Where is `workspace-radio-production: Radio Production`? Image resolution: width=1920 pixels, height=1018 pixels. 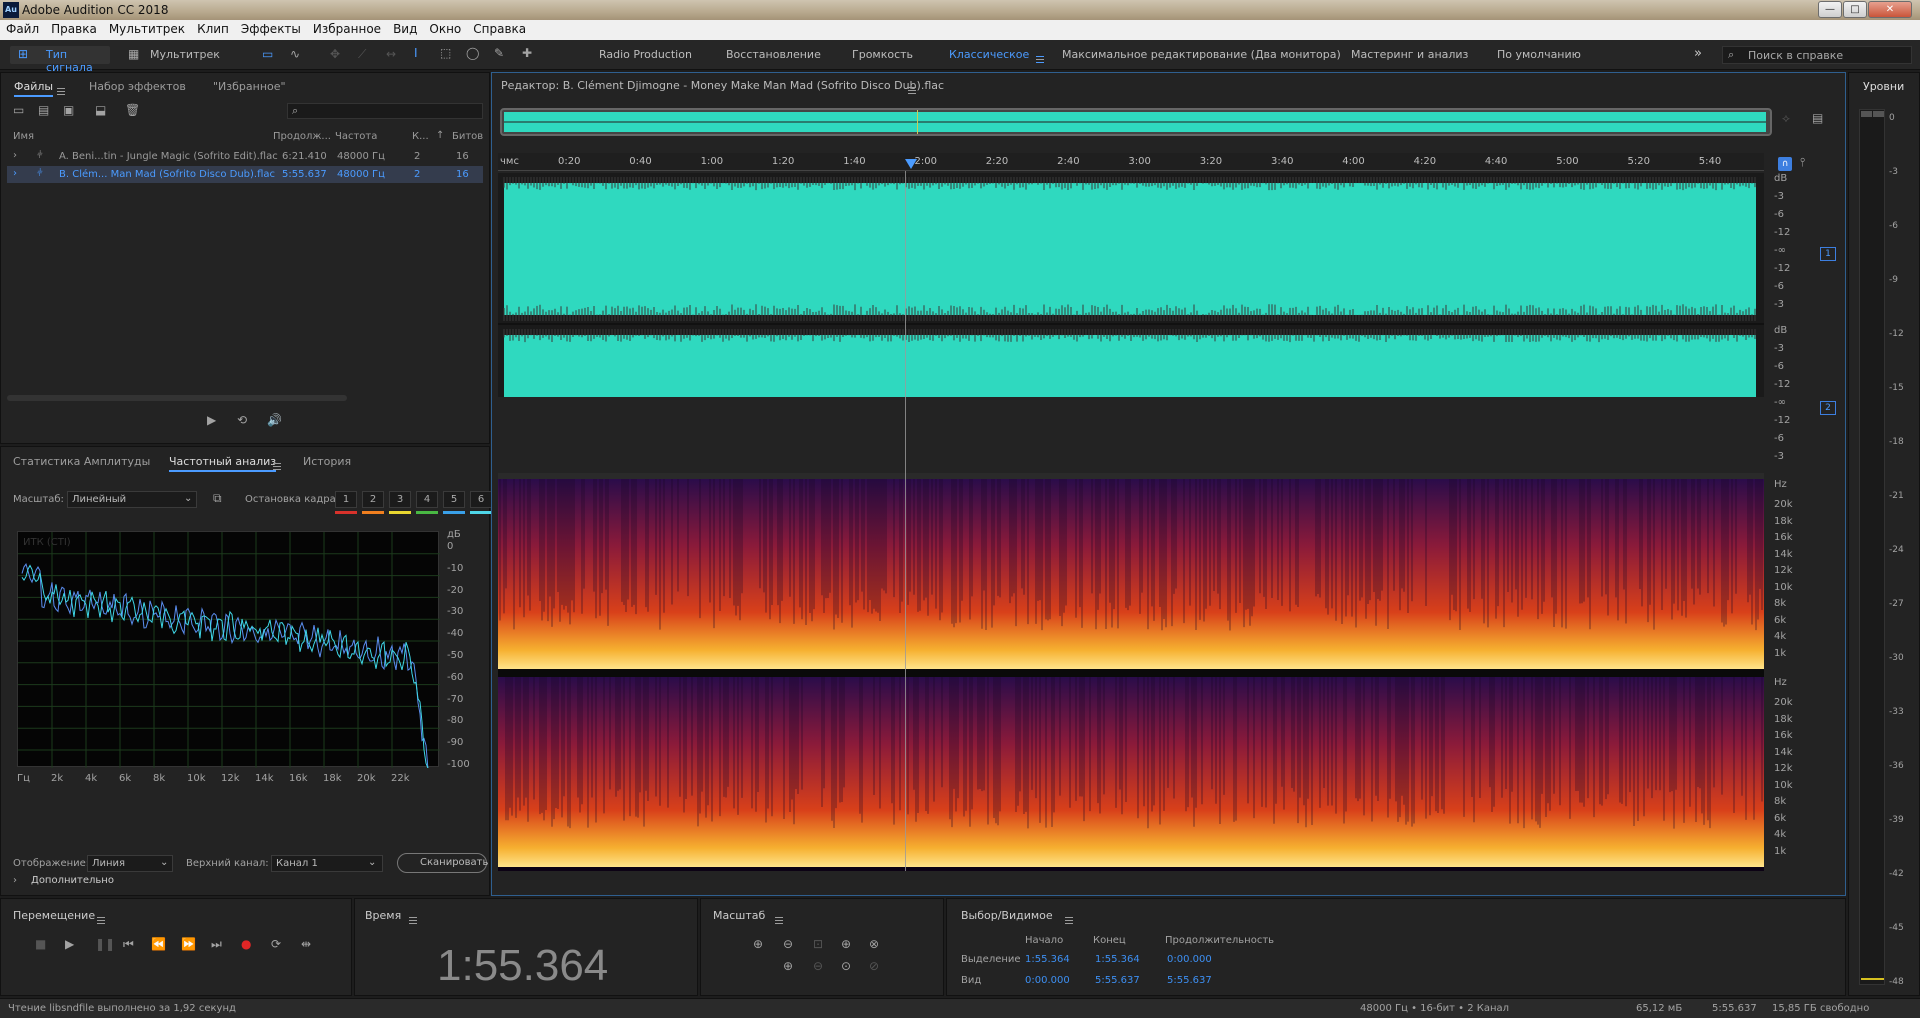
workspace-radio-production: Radio Production is located at coordinates (645, 54).